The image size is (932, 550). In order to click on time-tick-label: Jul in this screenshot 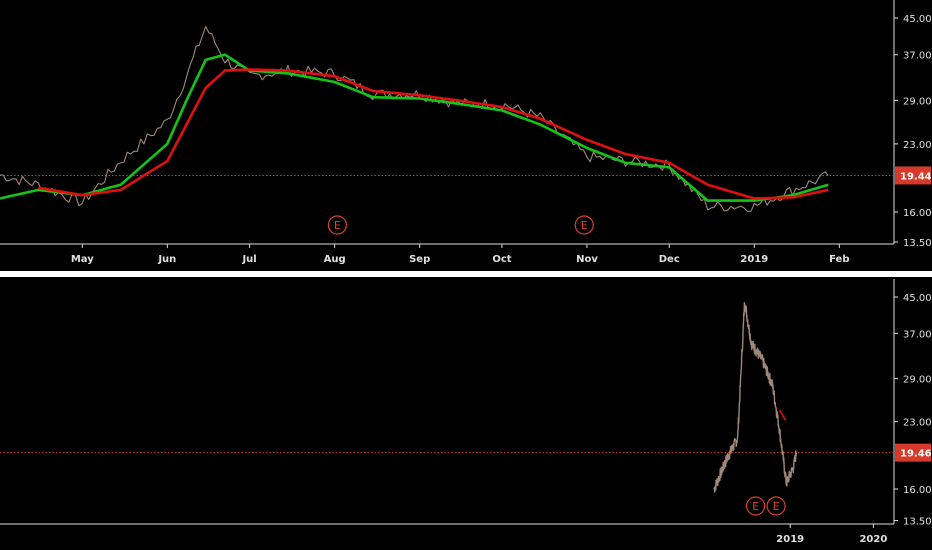, I will do `click(248, 259)`.